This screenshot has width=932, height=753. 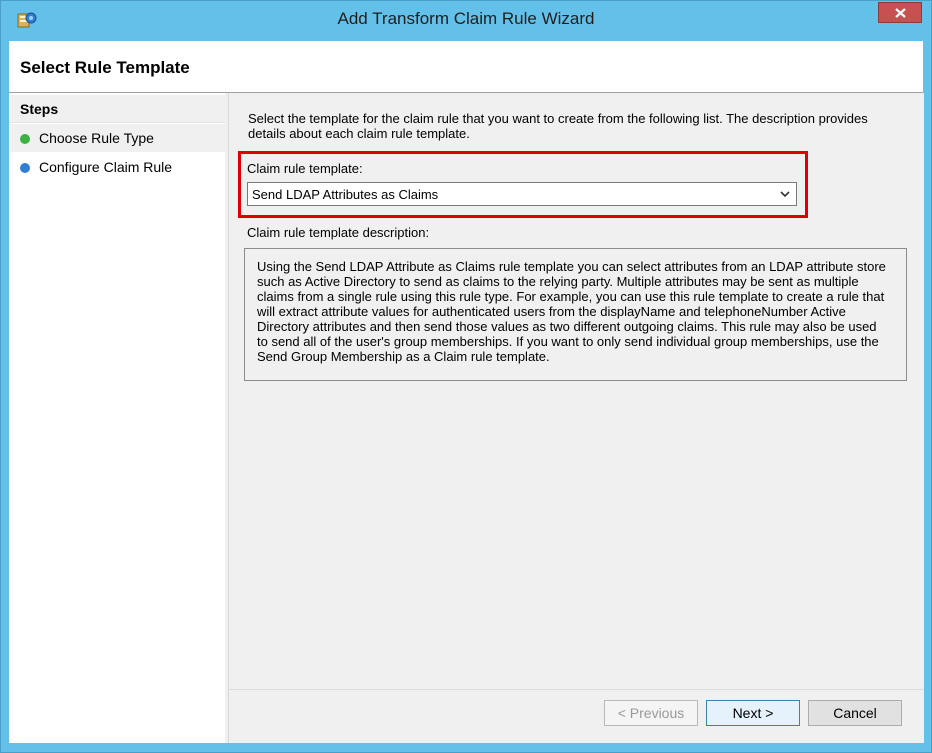 I want to click on step-configure-claim-rule: Configure Claim Rule, so click(x=117, y=167).